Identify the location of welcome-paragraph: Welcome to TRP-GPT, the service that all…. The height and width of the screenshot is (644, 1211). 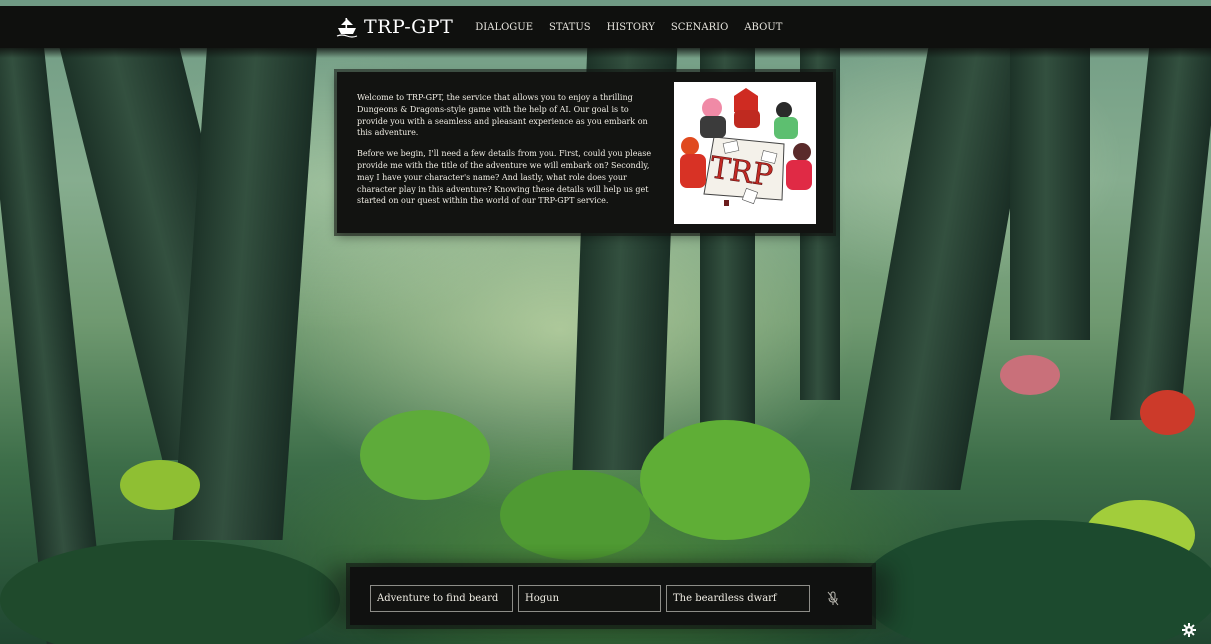
(502, 115).